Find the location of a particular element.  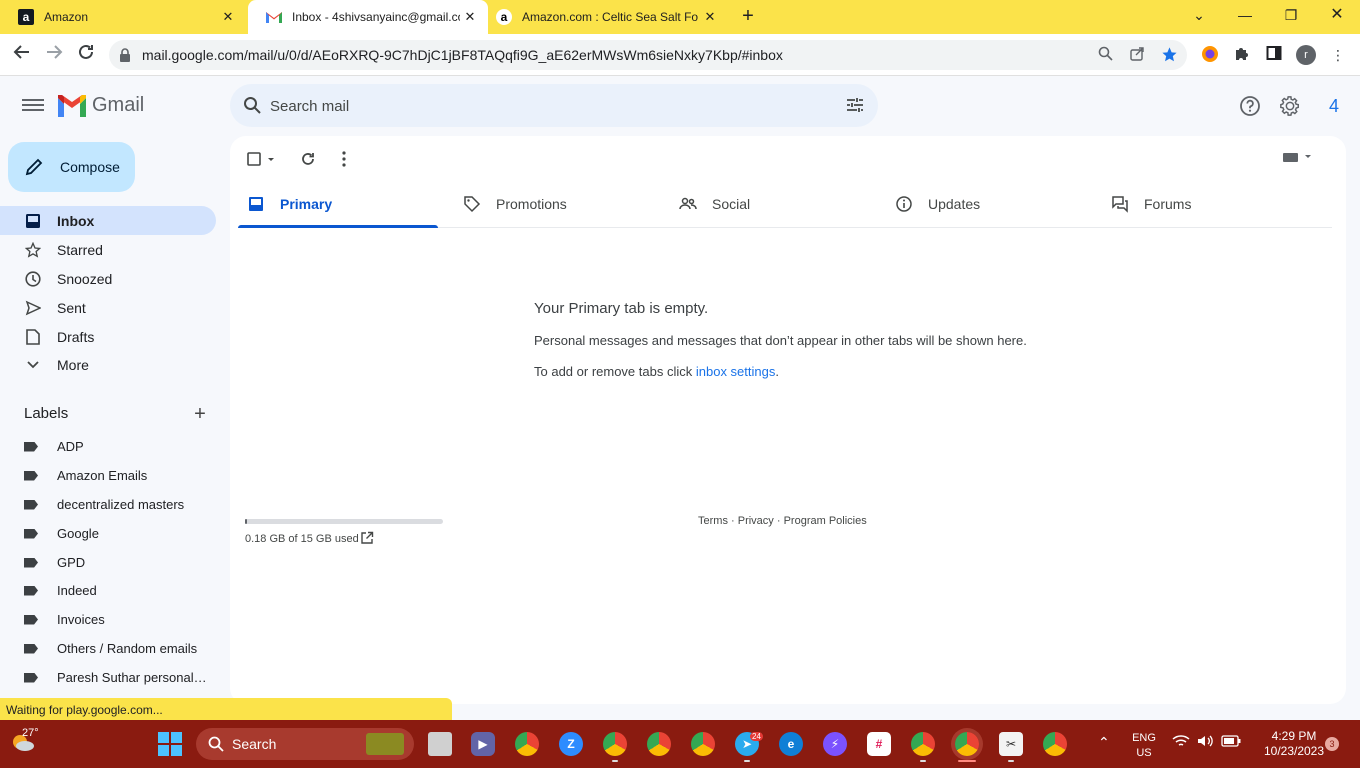

wifi-icon is located at coordinates (1181, 742).